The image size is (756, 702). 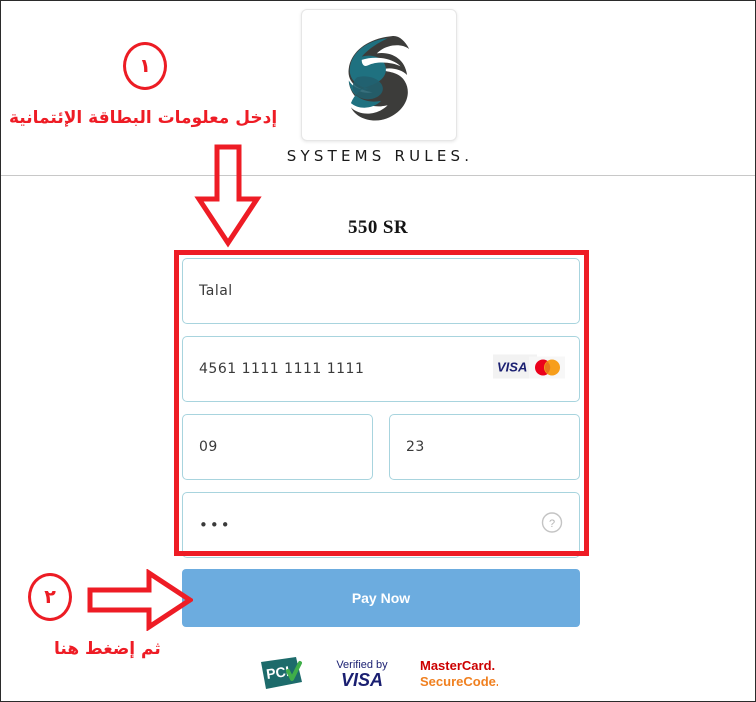 I want to click on systems-rules-swirl-logo-icon, so click(x=379, y=75).